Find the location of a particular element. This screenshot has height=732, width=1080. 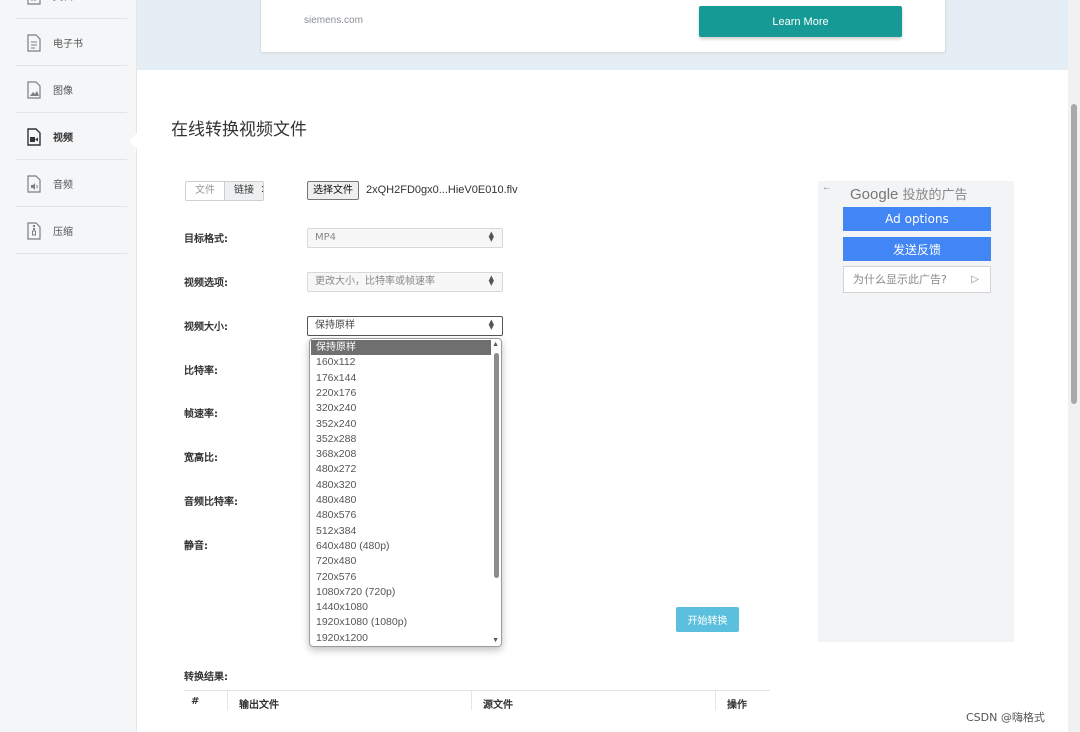

active-indicator is located at coordinates (133, 141).